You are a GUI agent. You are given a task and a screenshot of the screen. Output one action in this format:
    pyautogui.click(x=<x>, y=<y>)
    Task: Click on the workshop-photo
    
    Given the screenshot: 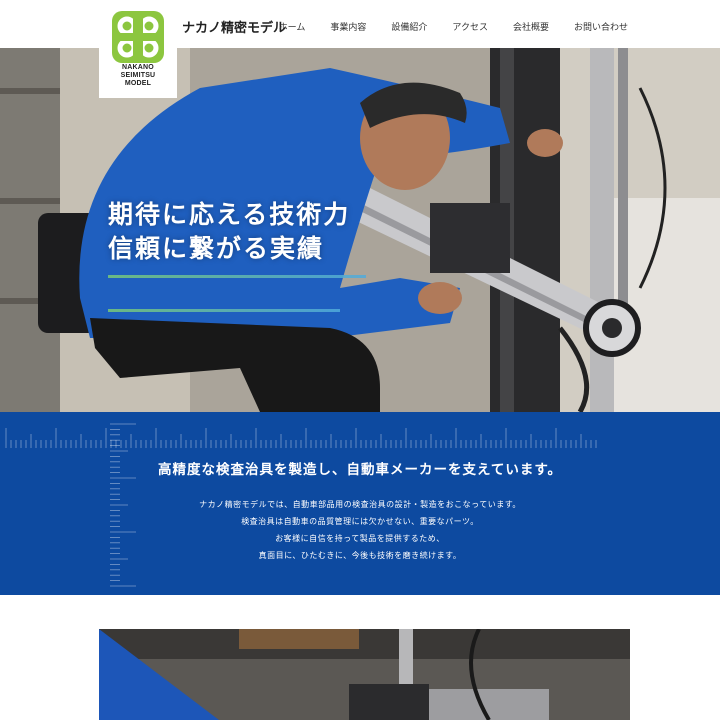 What is the action you would take?
    pyautogui.click(x=364, y=674)
    